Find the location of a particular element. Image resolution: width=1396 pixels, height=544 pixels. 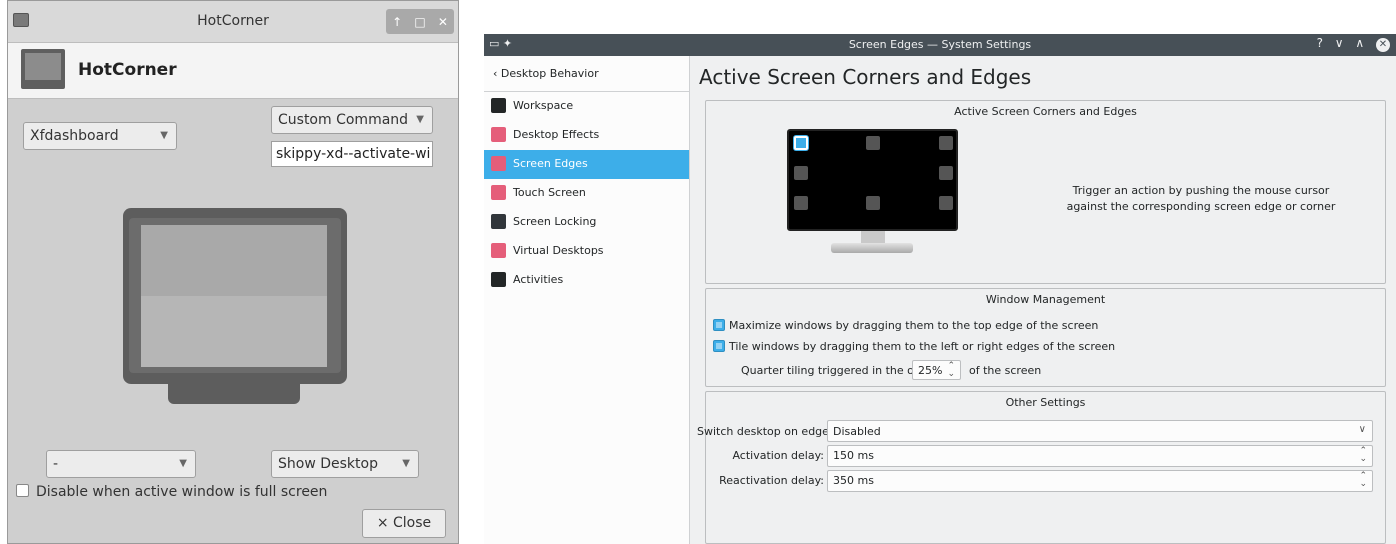

bottom-right-action-select: Show Desktop ▼ is located at coordinates (345, 464).